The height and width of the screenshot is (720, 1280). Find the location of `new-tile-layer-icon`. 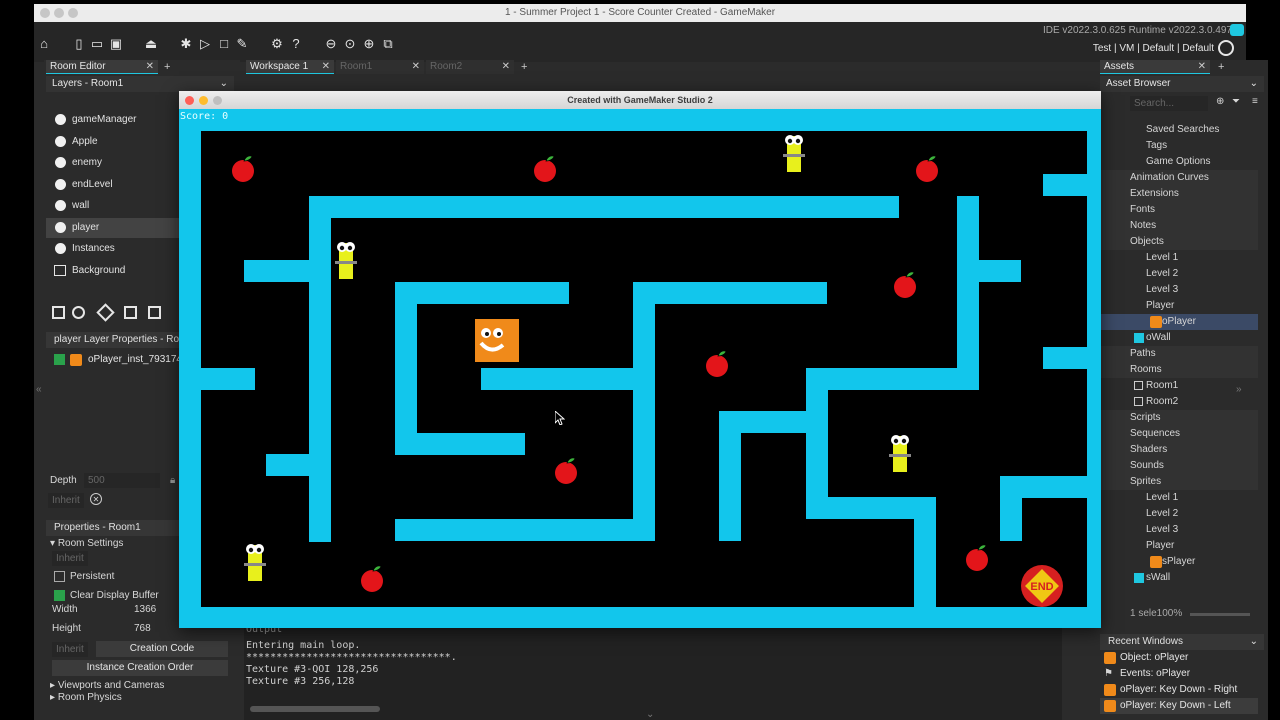

new-tile-layer-icon is located at coordinates (105, 312).